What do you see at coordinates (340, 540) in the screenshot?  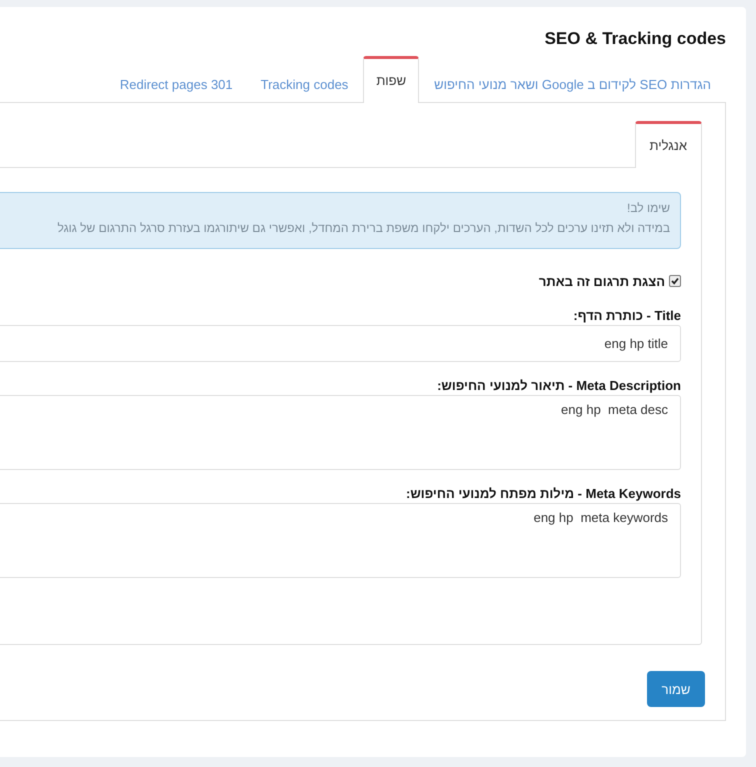 I see `text-area: eng hp meta keywords` at bounding box center [340, 540].